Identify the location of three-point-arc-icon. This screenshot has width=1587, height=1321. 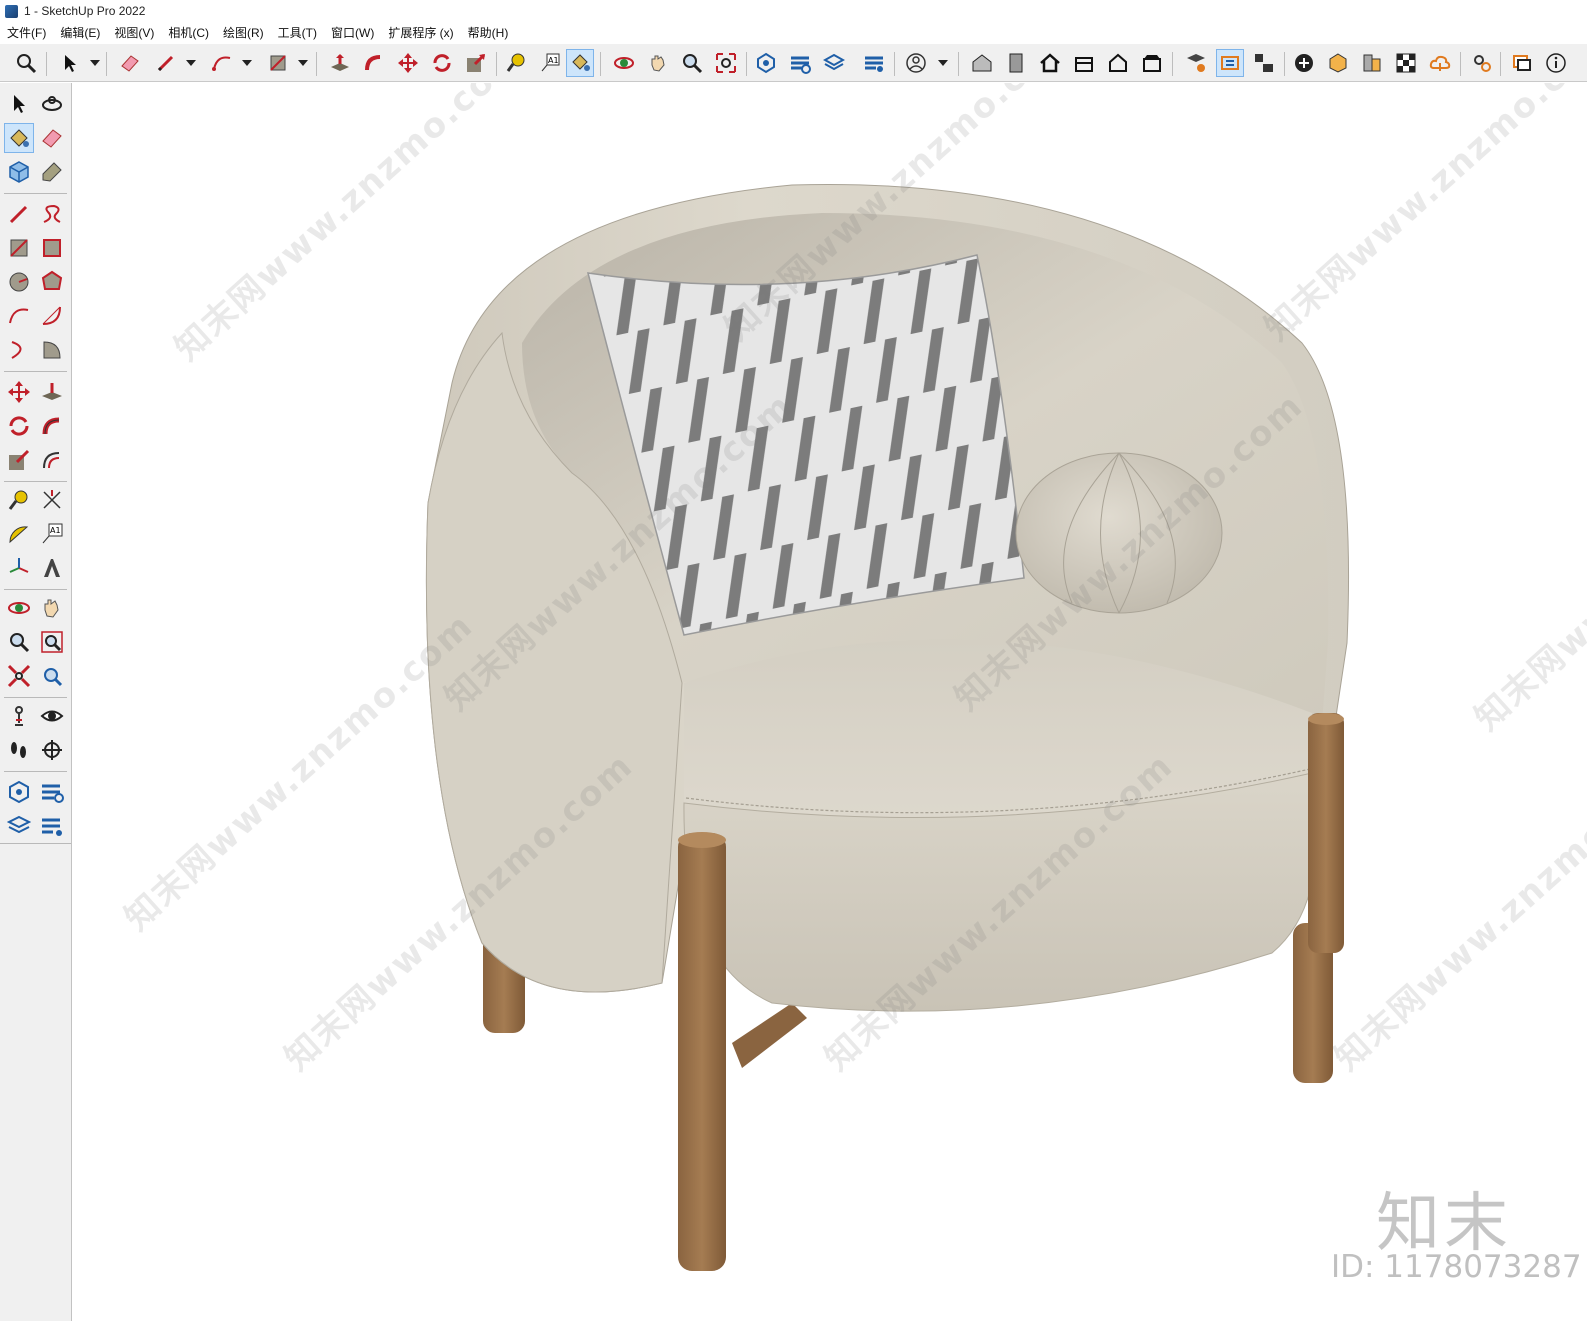
(19, 350).